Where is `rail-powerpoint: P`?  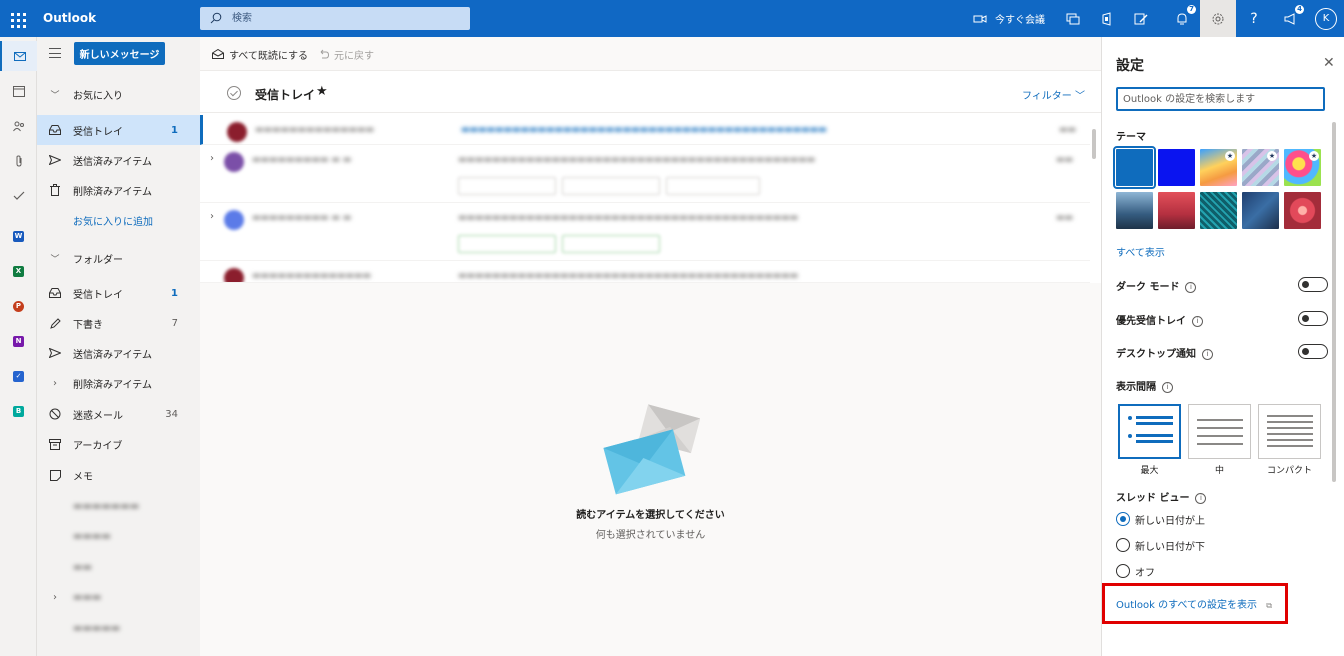 rail-powerpoint: P is located at coordinates (18, 306).